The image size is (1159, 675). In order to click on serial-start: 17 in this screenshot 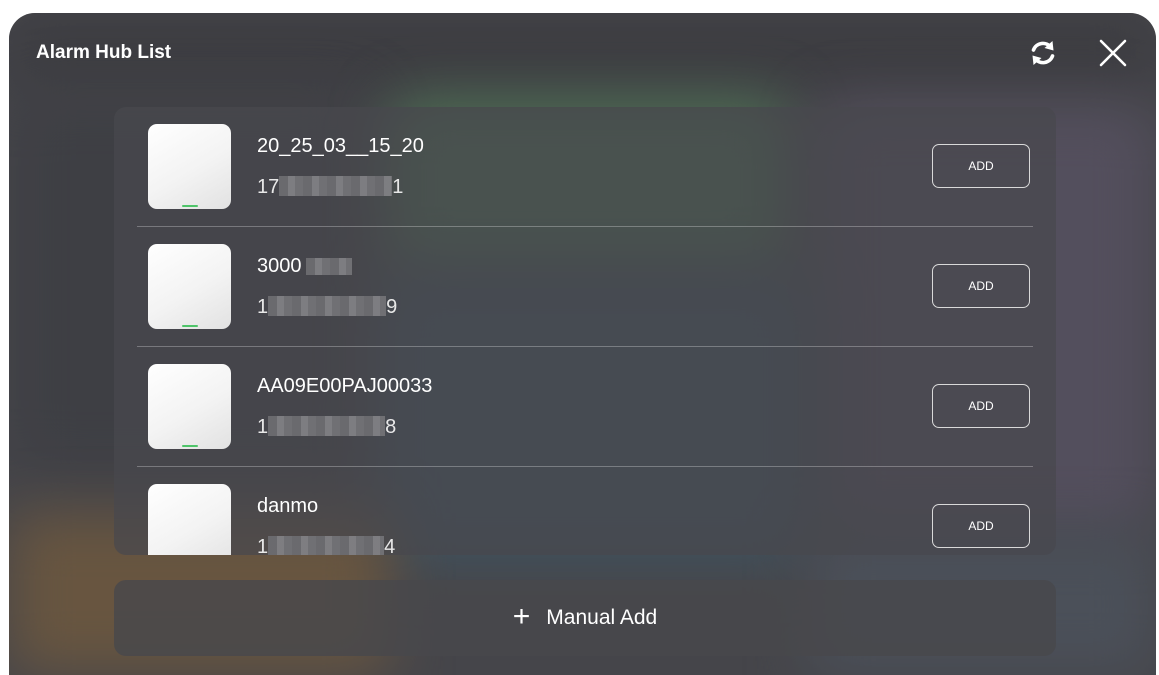, I will do `click(268, 187)`.